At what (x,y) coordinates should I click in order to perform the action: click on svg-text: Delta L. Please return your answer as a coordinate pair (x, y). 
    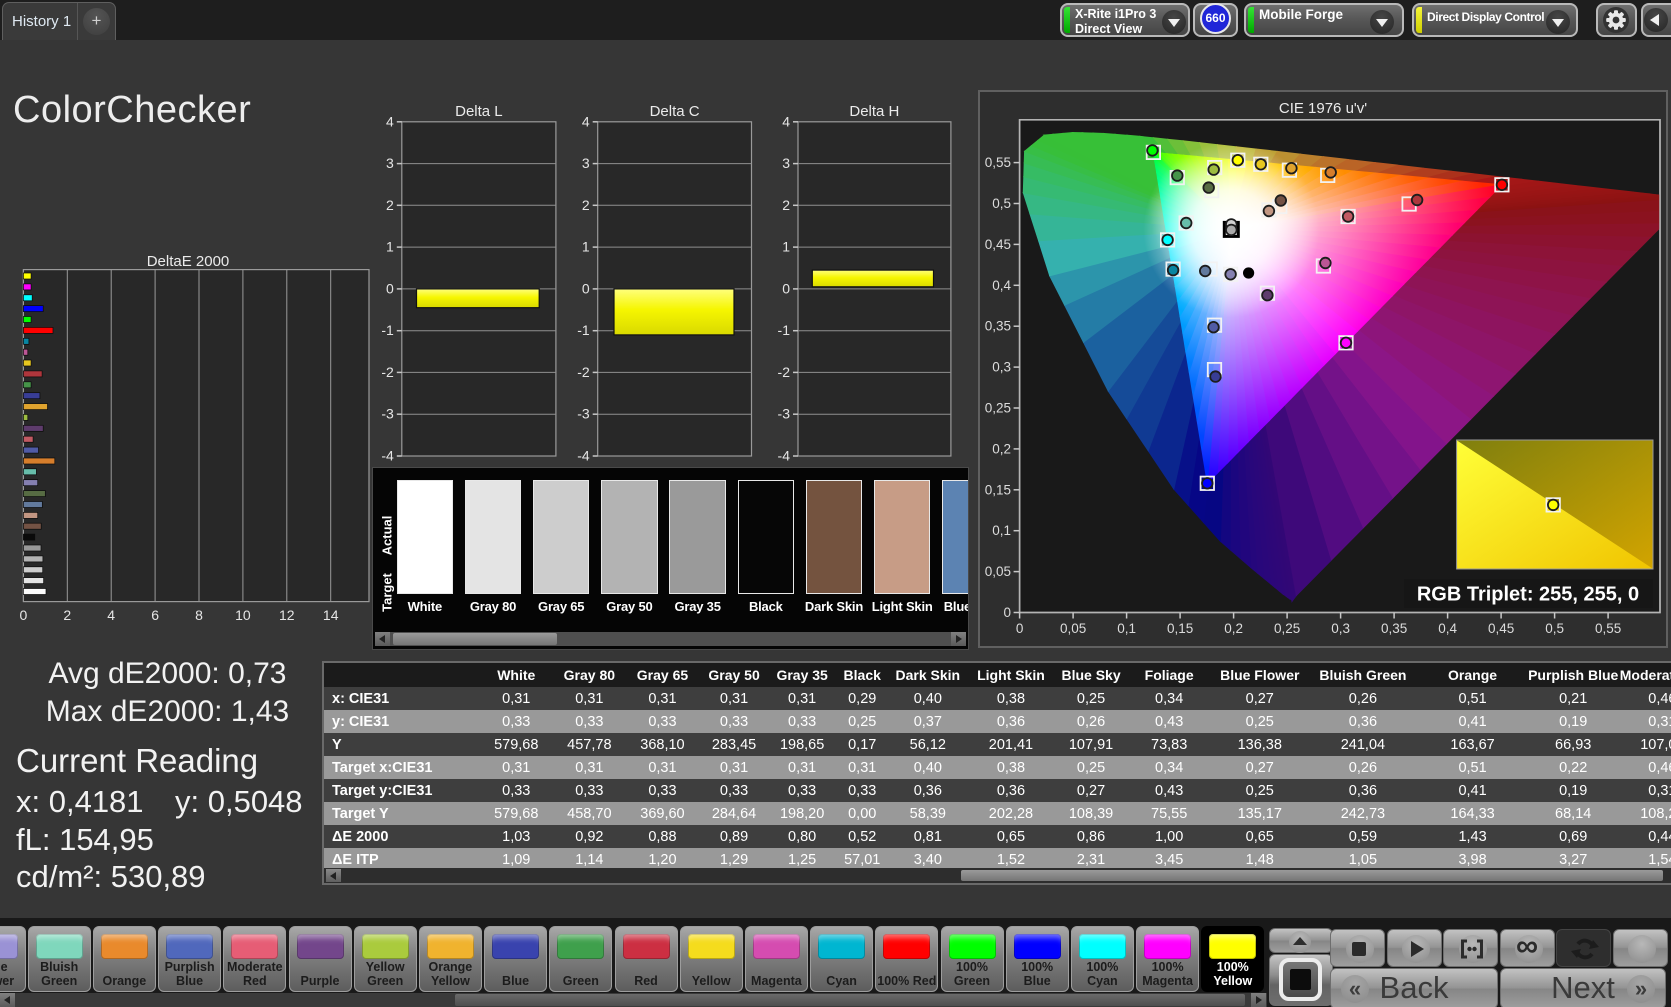
    Looking at the image, I should click on (479, 111).